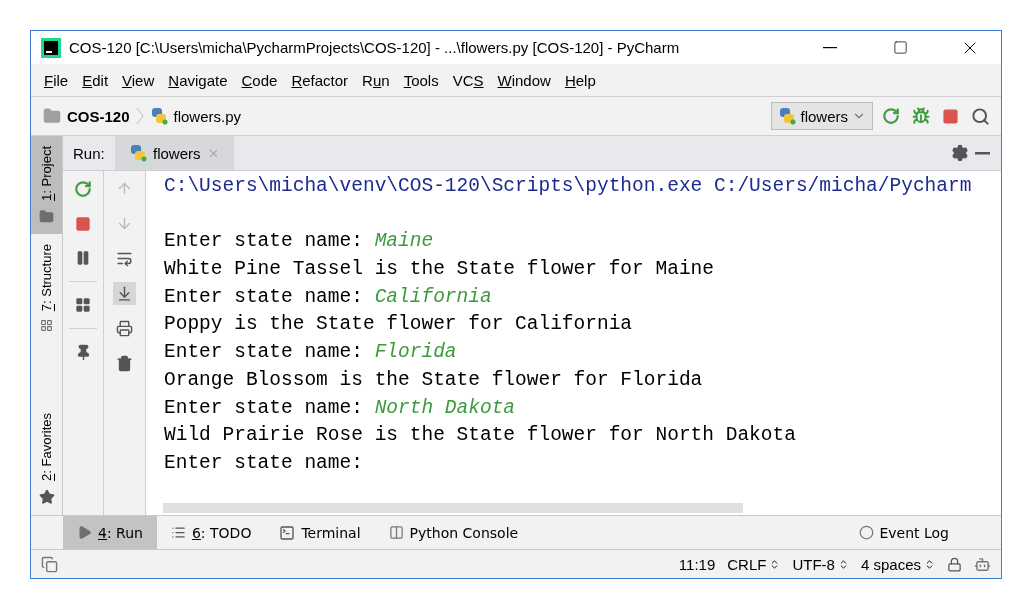 This screenshot has height=607, width=1024. Describe the element at coordinates (453, 532) in the screenshot. I see `tool-window-tab: Python Console` at that location.